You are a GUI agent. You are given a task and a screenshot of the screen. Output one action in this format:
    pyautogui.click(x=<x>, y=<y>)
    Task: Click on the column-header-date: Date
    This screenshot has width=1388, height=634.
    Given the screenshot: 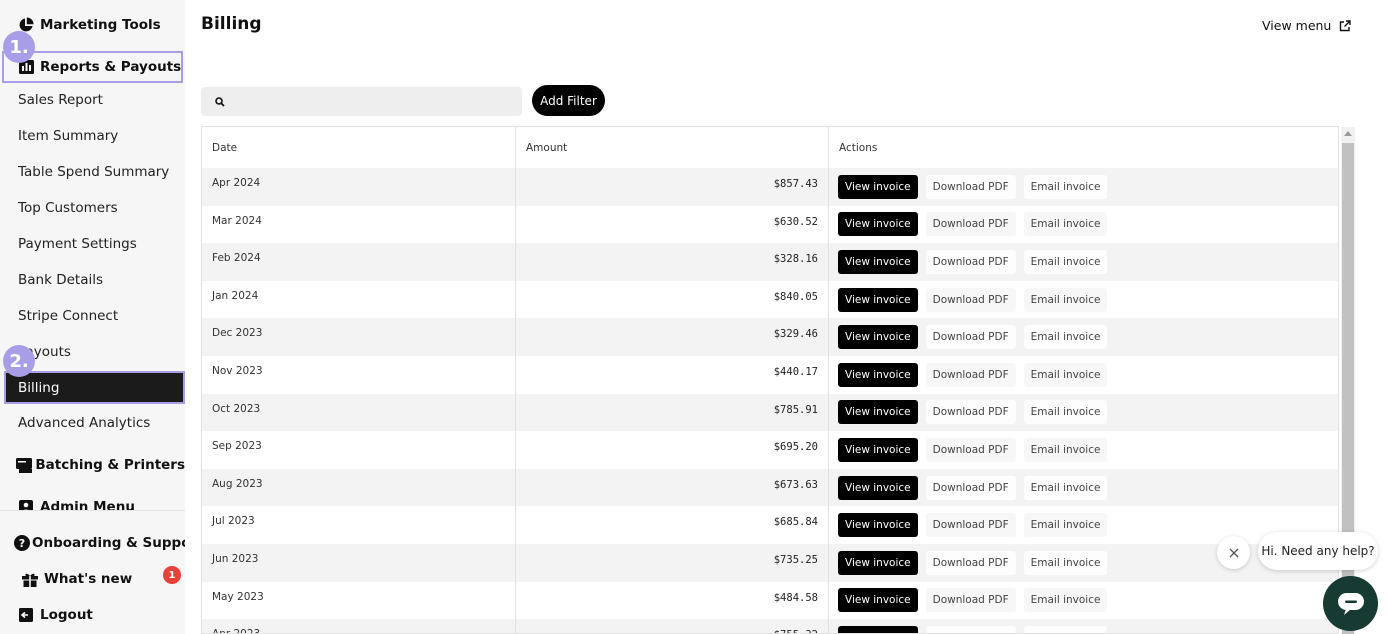 What is the action you would take?
    pyautogui.click(x=359, y=147)
    